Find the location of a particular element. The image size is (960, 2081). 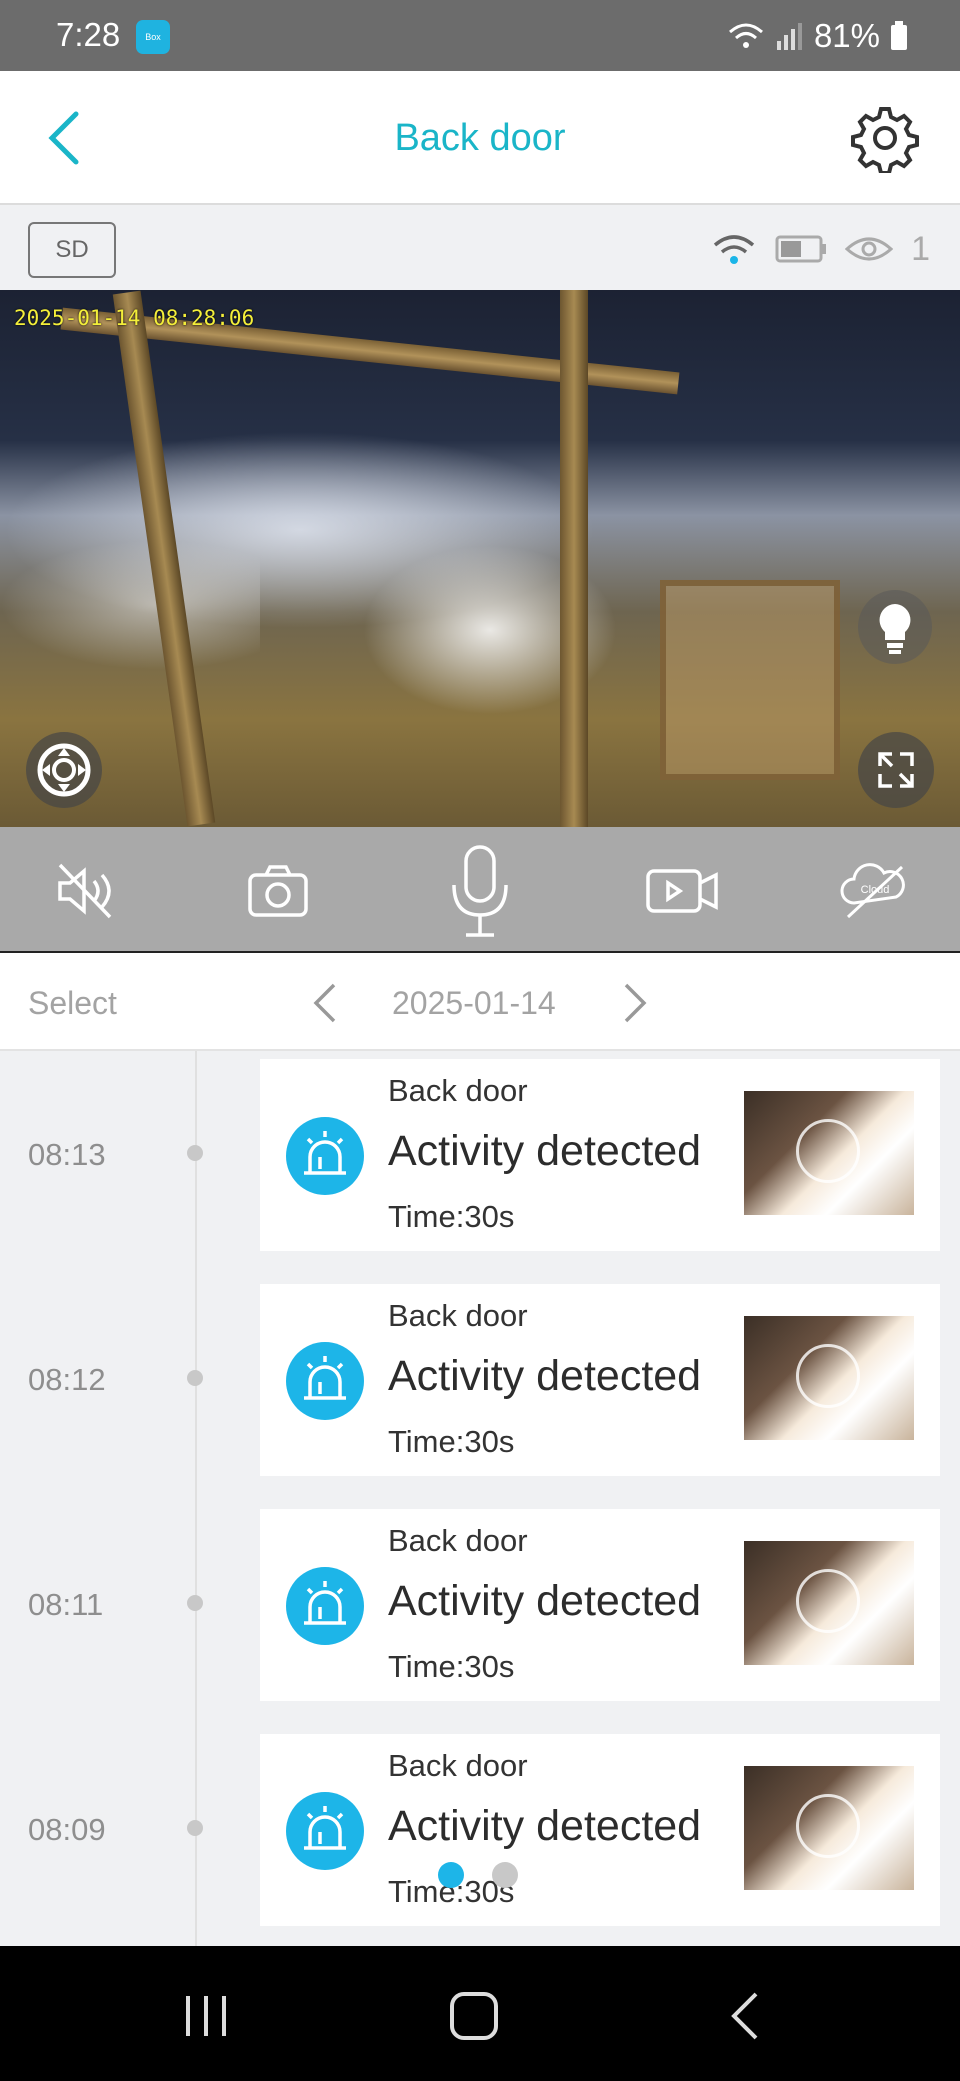

system-nav-bar is located at coordinates (480, 2013).